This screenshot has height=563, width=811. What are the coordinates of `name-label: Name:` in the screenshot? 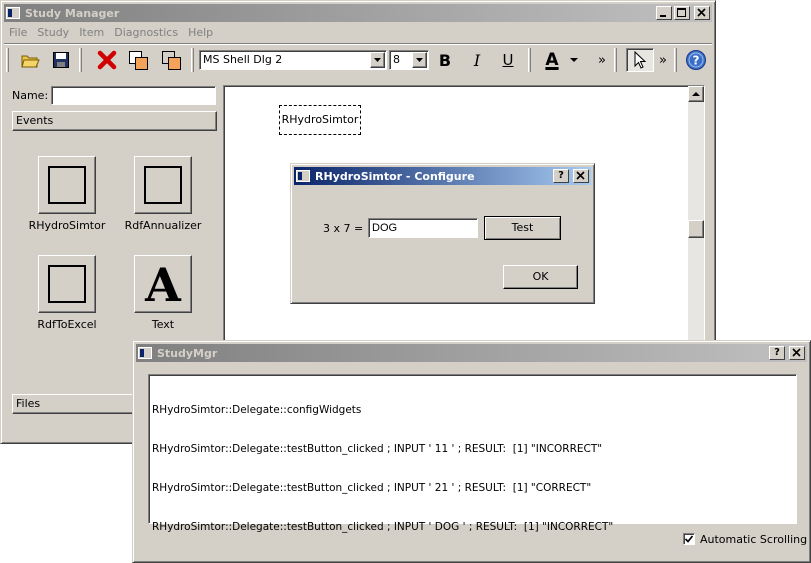 It's located at (30, 95).